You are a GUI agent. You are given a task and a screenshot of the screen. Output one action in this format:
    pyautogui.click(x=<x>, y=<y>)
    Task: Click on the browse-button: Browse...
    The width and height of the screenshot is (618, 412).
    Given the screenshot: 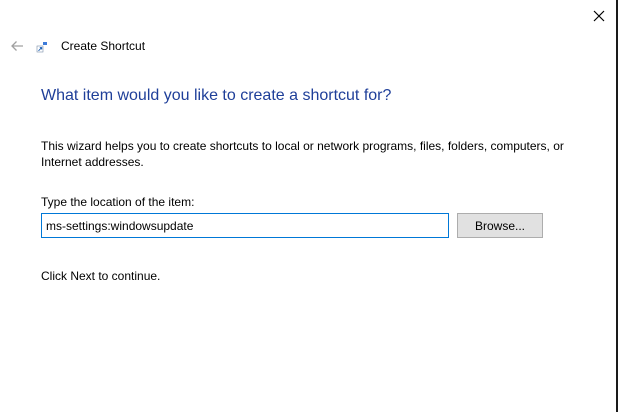 What is the action you would take?
    pyautogui.click(x=500, y=225)
    